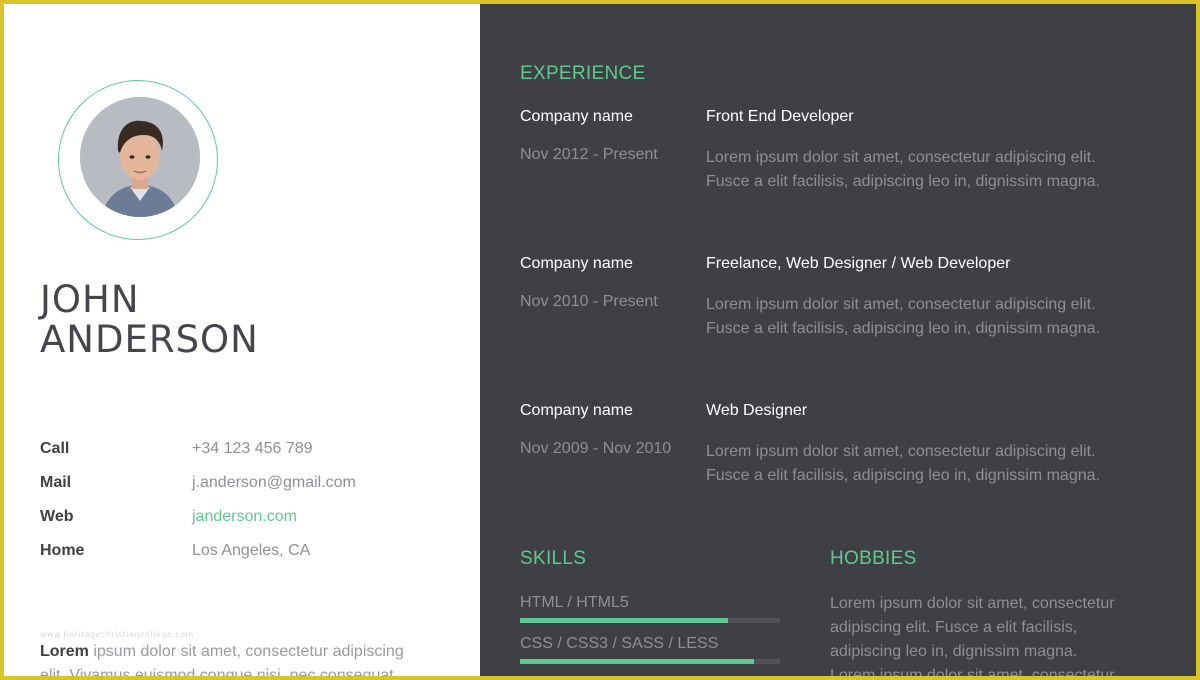 The image size is (1200, 680). I want to click on contact-mail: Mail j.anderson@gmail.com, so click(250, 483).